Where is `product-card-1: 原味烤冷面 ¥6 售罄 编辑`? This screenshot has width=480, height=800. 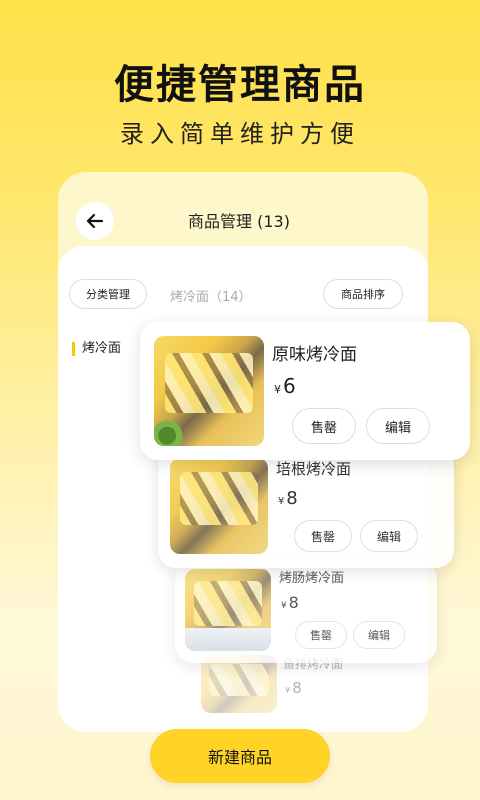
product-card-1: 原味烤冷面 ¥6 售罄 编辑 is located at coordinates (305, 391).